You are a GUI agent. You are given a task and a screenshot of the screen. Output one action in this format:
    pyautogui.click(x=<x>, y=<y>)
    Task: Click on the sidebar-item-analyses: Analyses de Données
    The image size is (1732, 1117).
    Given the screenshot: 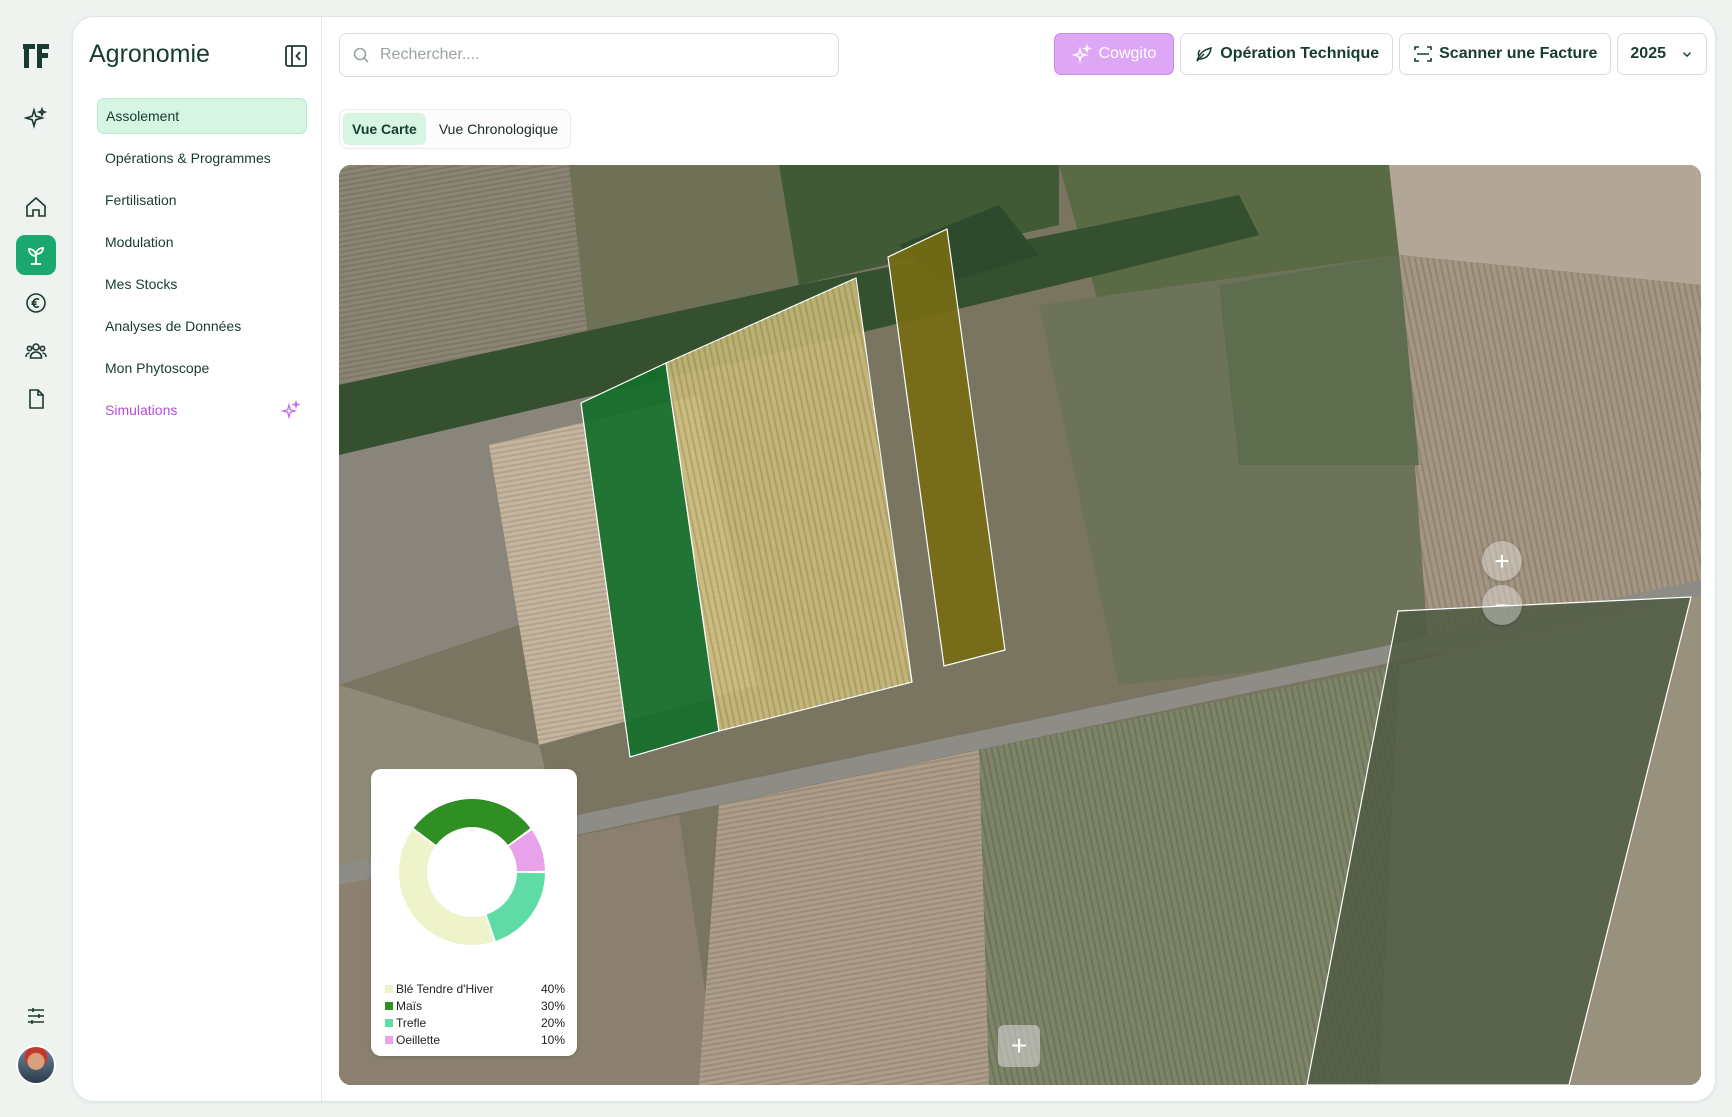 What is the action you would take?
    pyautogui.click(x=202, y=326)
    